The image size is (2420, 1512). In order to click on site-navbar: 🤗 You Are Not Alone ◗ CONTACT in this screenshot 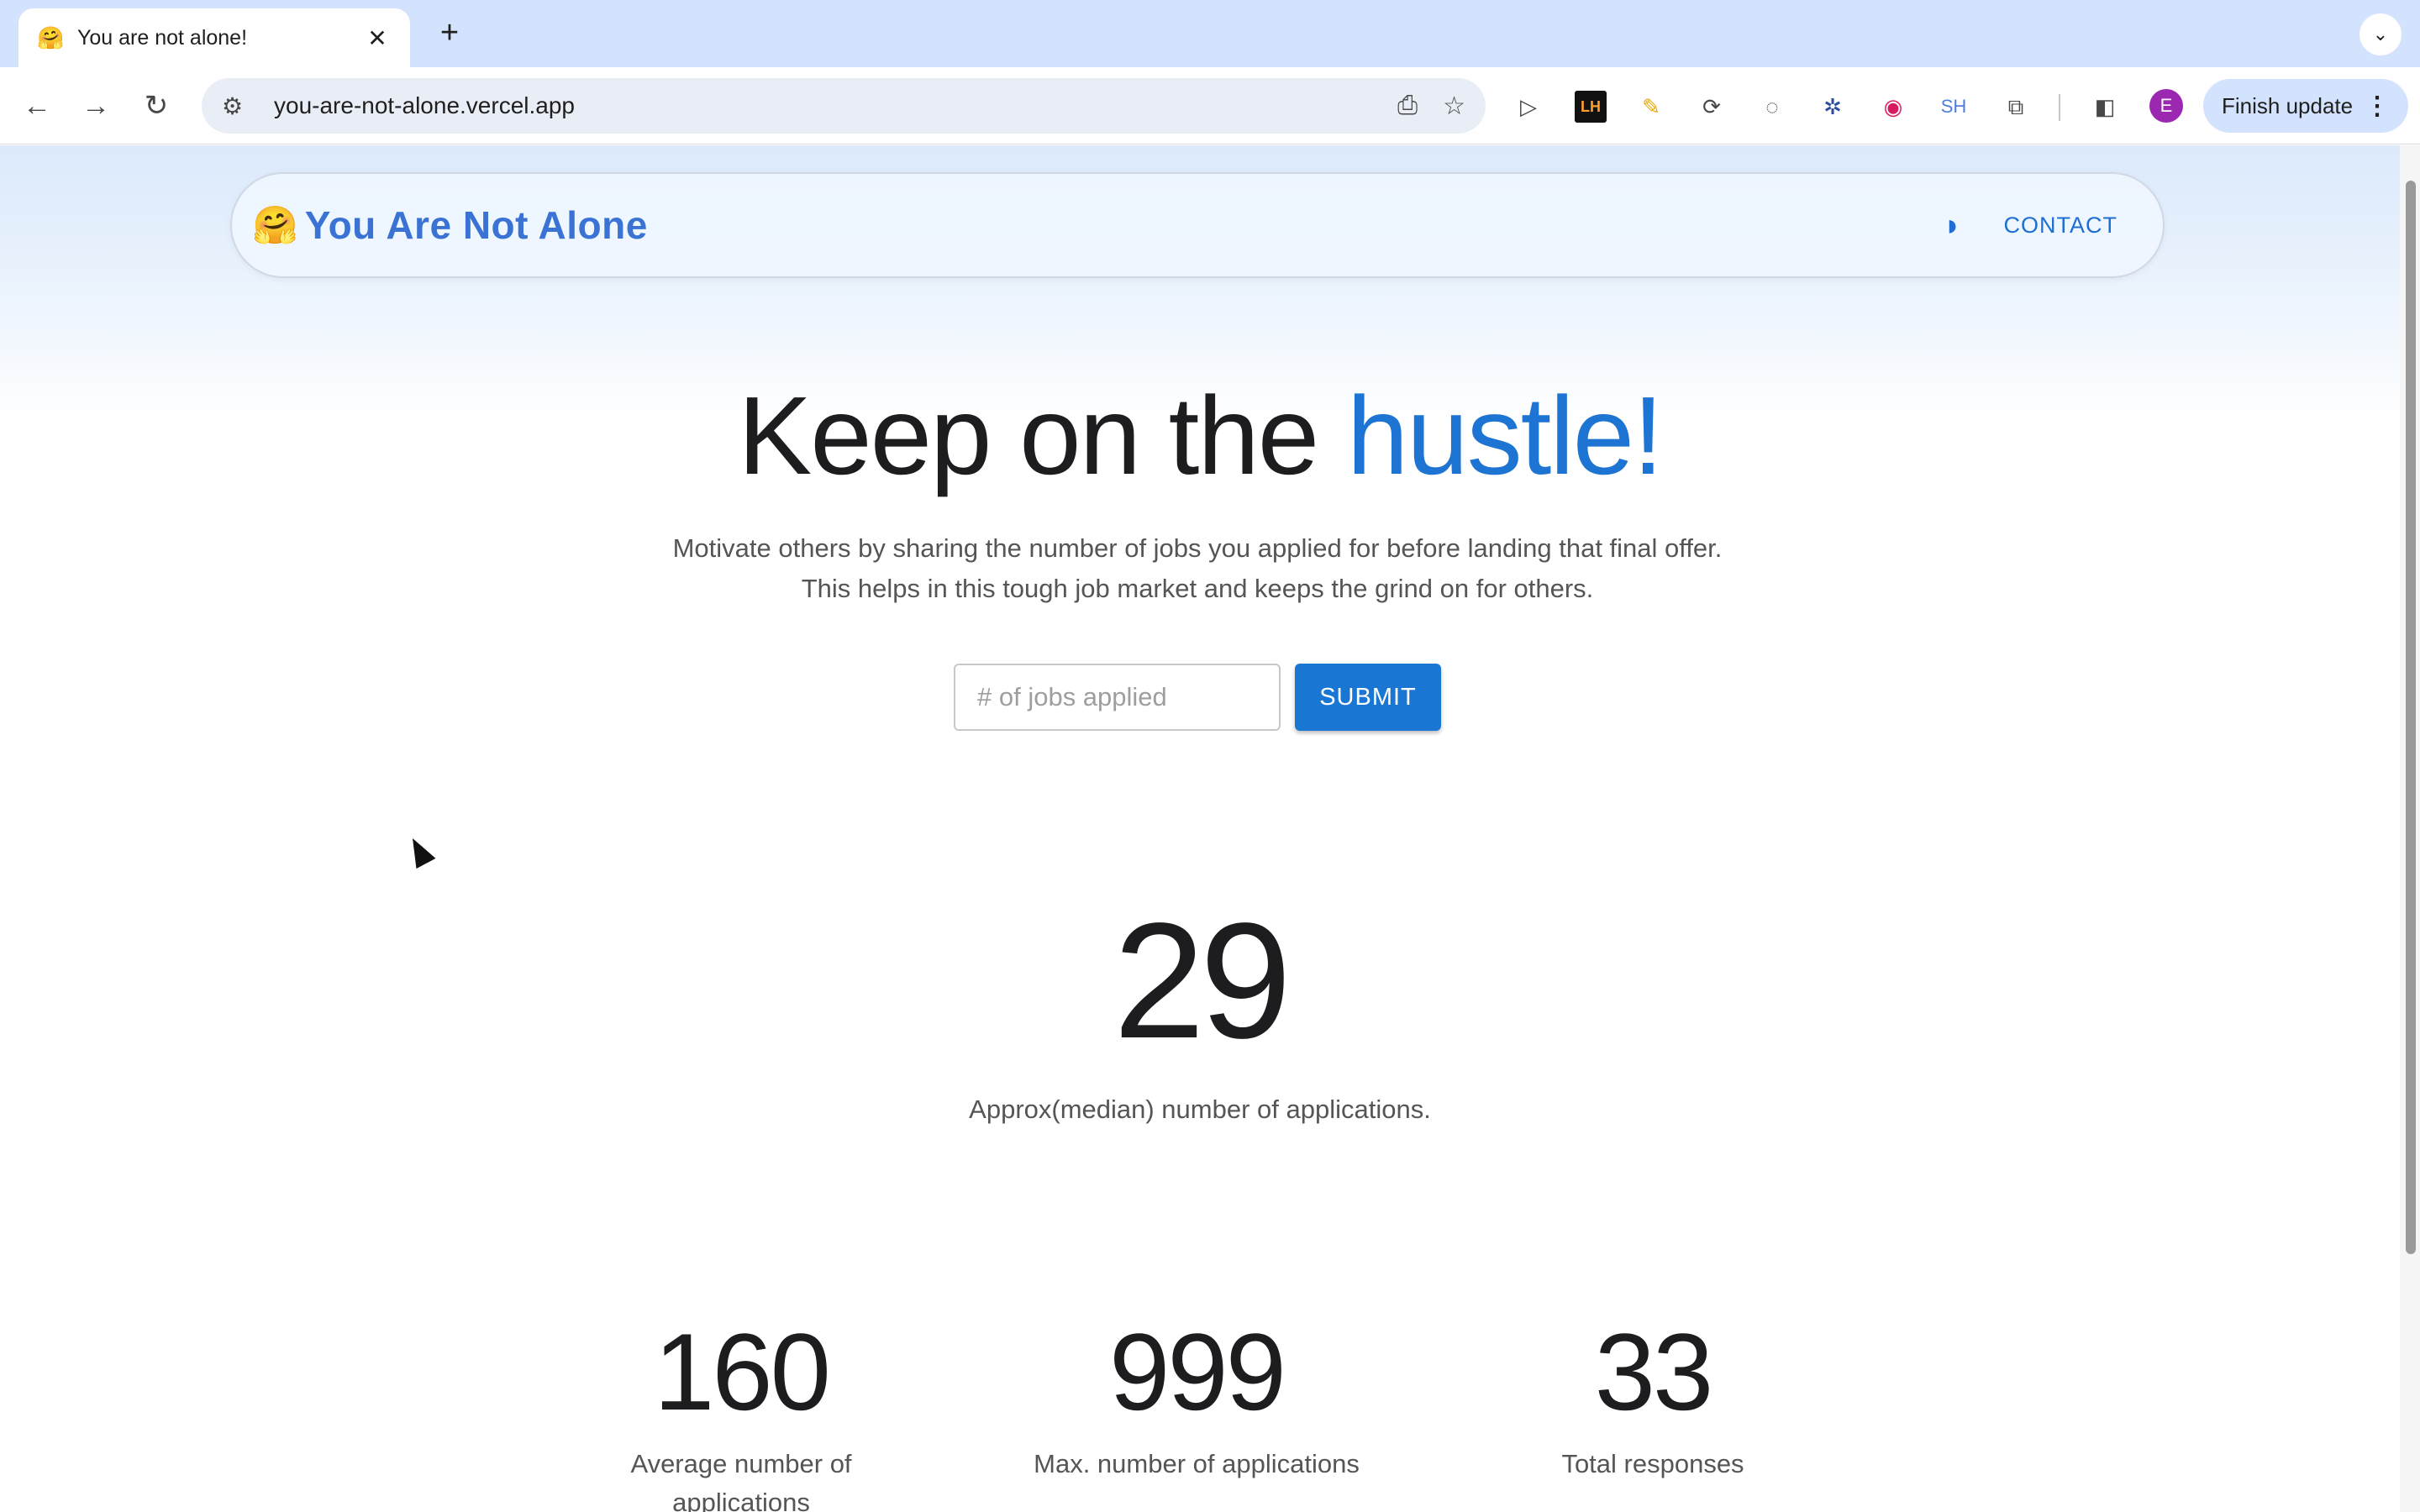, I will do `click(1197, 225)`.